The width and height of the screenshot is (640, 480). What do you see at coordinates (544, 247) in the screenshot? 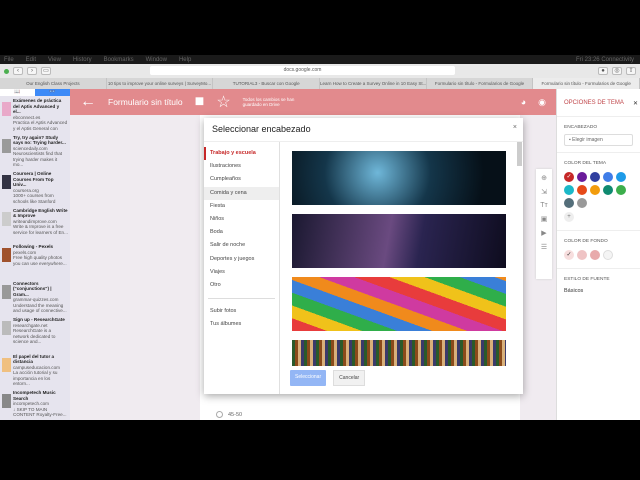
I see `section-icon: ☰` at bounding box center [544, 247].